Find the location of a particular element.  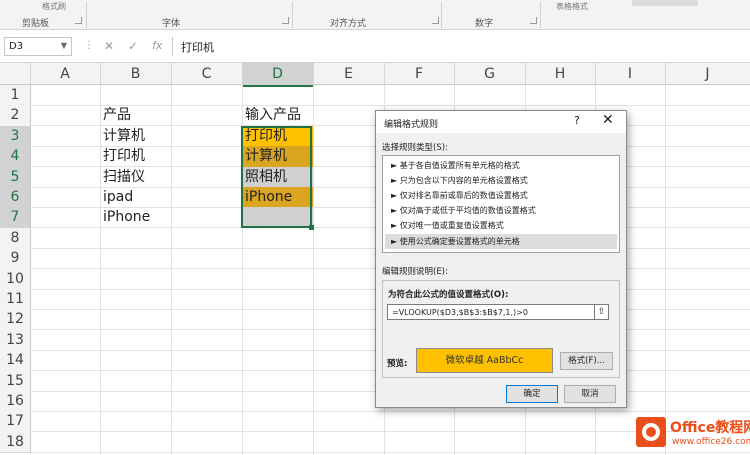

cell-b7: iPhone is located at coordinates (135, 217).